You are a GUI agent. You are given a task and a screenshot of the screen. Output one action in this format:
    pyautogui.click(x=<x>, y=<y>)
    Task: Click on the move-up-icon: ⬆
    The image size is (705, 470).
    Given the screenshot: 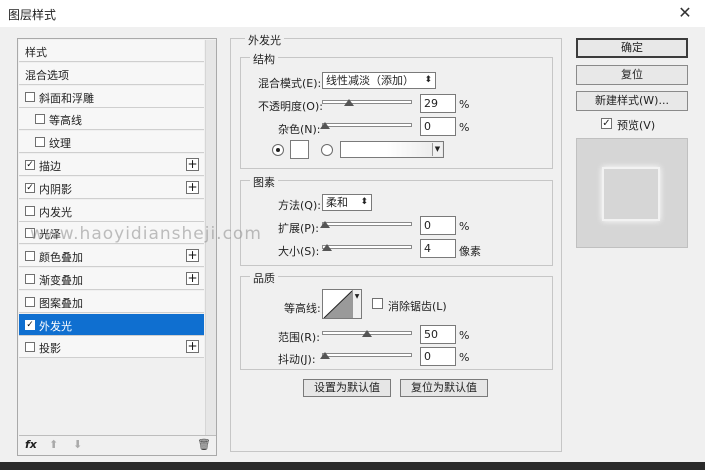 What is the action you would take?
    pyautogui.click(x=53, y=444)
    